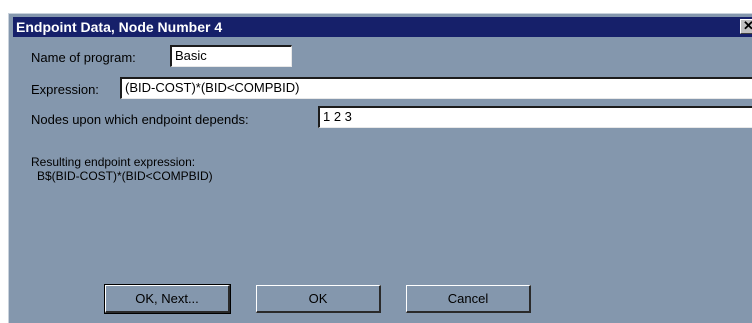  Describe the element at coordinates (382, 27) in the screenshot. I see `title-bar: Endpoint Data, Node Number 4 ✕` at that location.